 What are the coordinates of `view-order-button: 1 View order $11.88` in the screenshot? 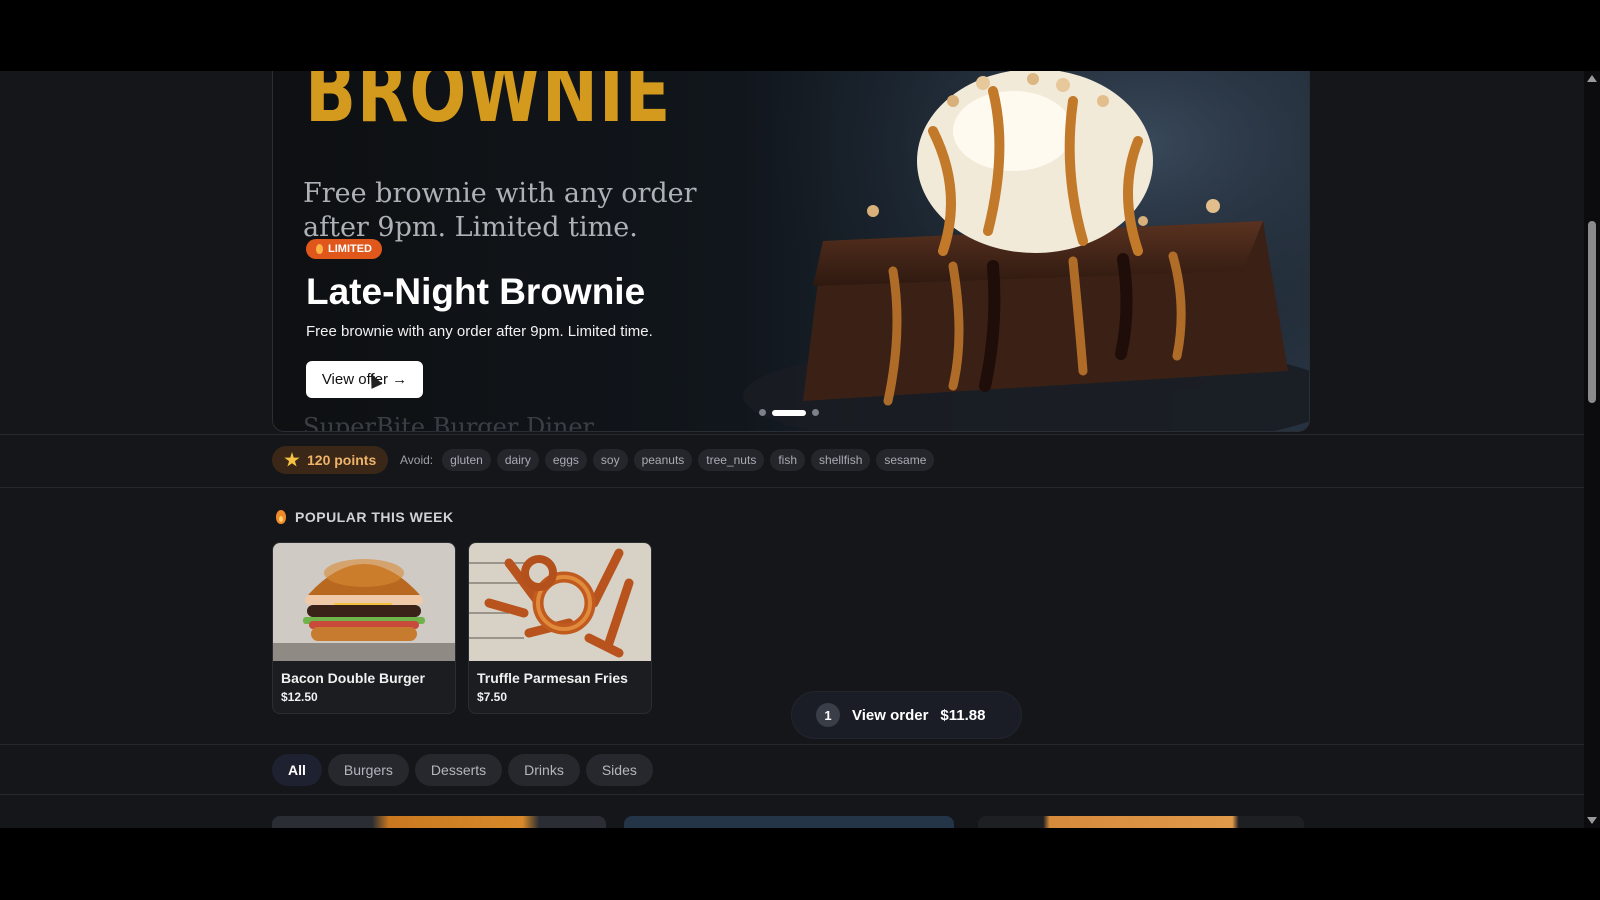 It's located at (906, 715).